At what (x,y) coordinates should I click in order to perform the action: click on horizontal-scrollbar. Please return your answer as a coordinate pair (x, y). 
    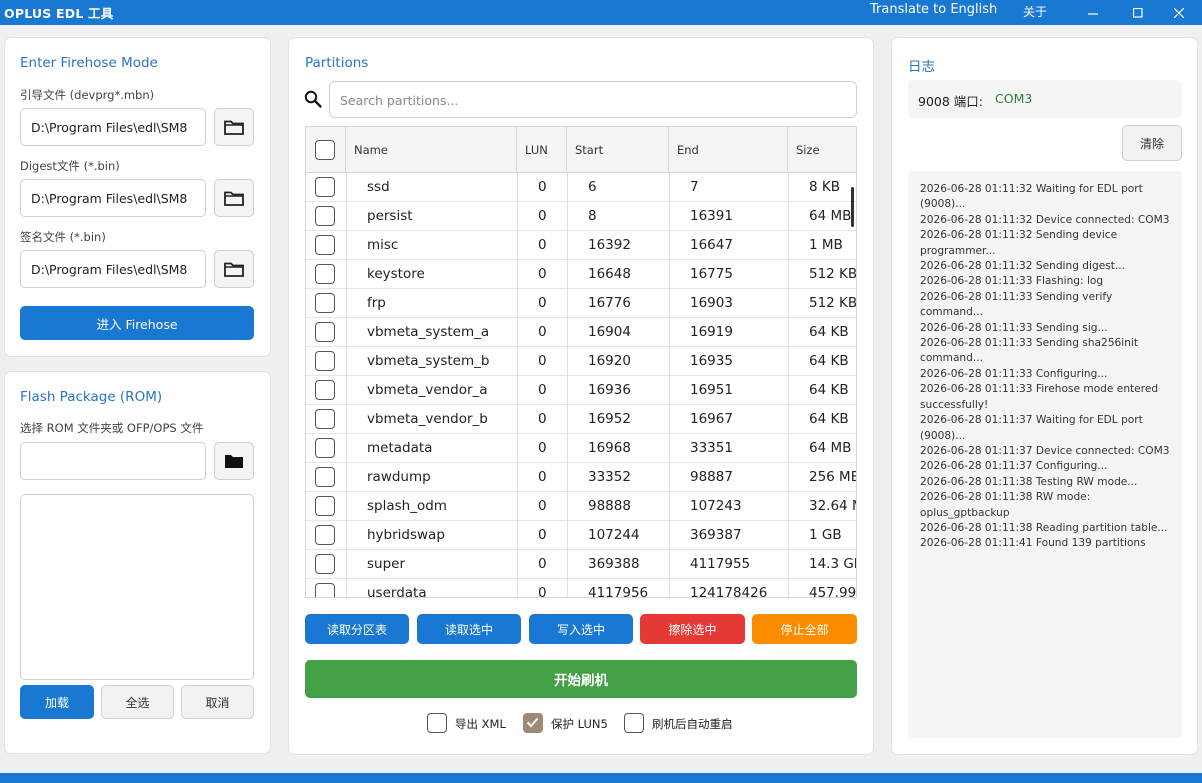
    Looking at the image, I should click on (582, 597).